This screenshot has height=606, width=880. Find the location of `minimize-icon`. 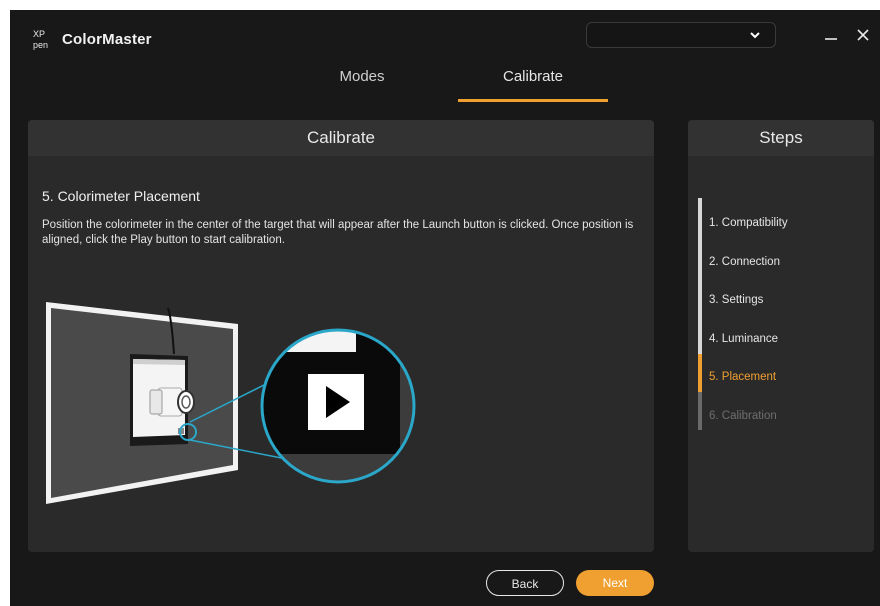

minimize-icon is located at coordinates (831, 35).